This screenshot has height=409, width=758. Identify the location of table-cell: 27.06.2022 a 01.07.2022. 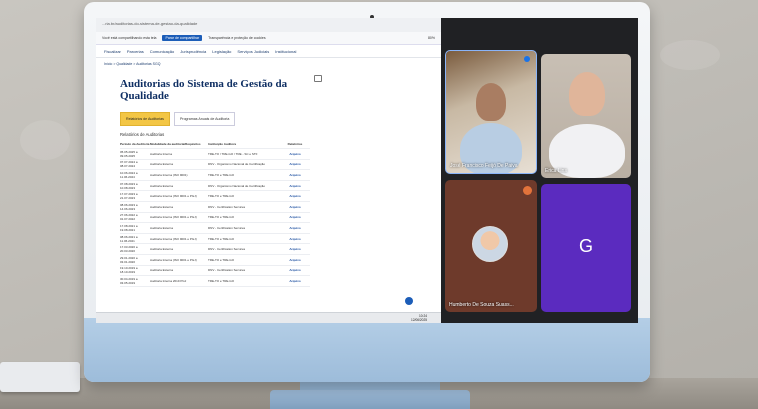
(129, 217).